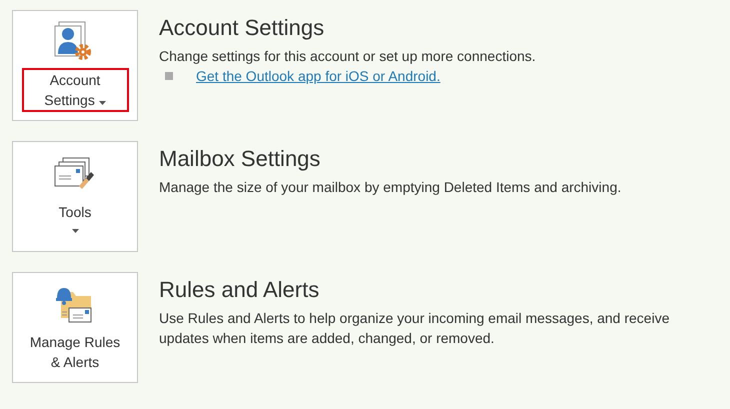  I want to click on section-description: Manage the size of your mailbox by emptying Deleted Items and archiving., so click(390, 187).